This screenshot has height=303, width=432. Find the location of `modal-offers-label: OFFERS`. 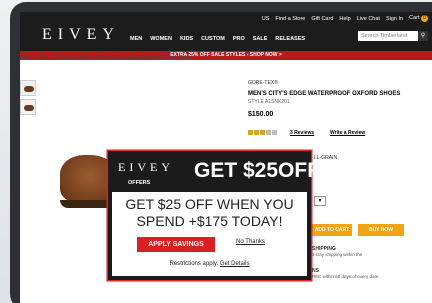

modal-offers-label: OFFERS is located at coordinates (139, 183).